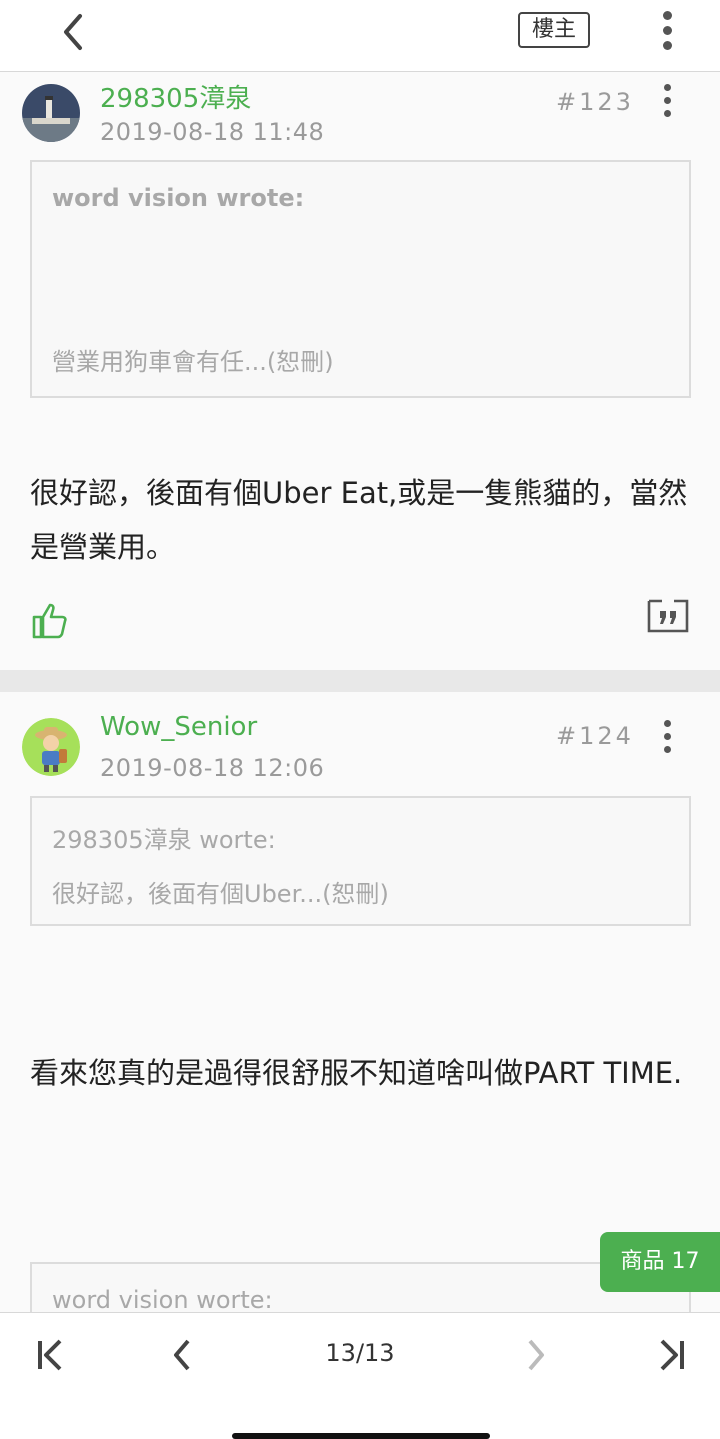 The image size is (720, 1439). Describe the element at coordinates (660, 1262) in the screenshot. I see `product-button: 商品 17` at that location.